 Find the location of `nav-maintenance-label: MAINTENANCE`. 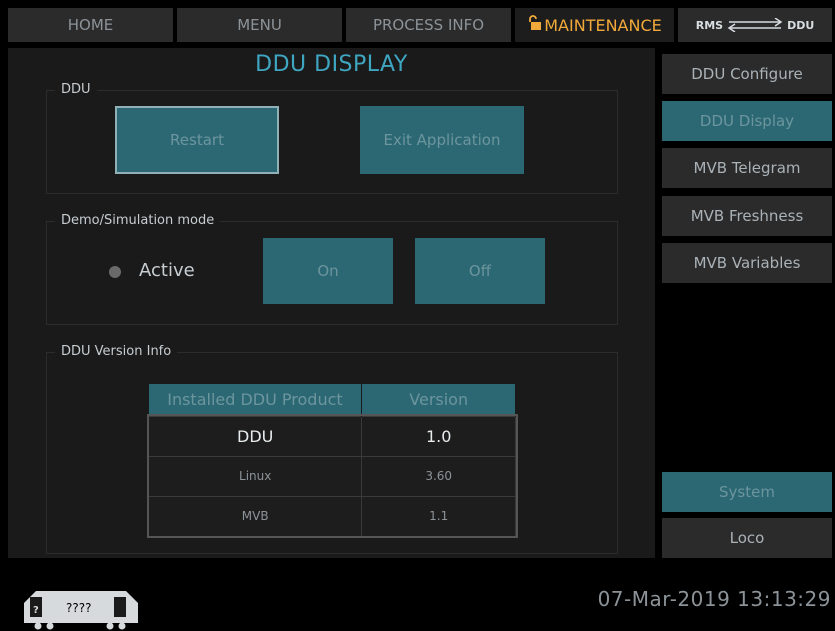

nav-maintenance-label: MAINTENANCE is located at coordinates (603, 25).